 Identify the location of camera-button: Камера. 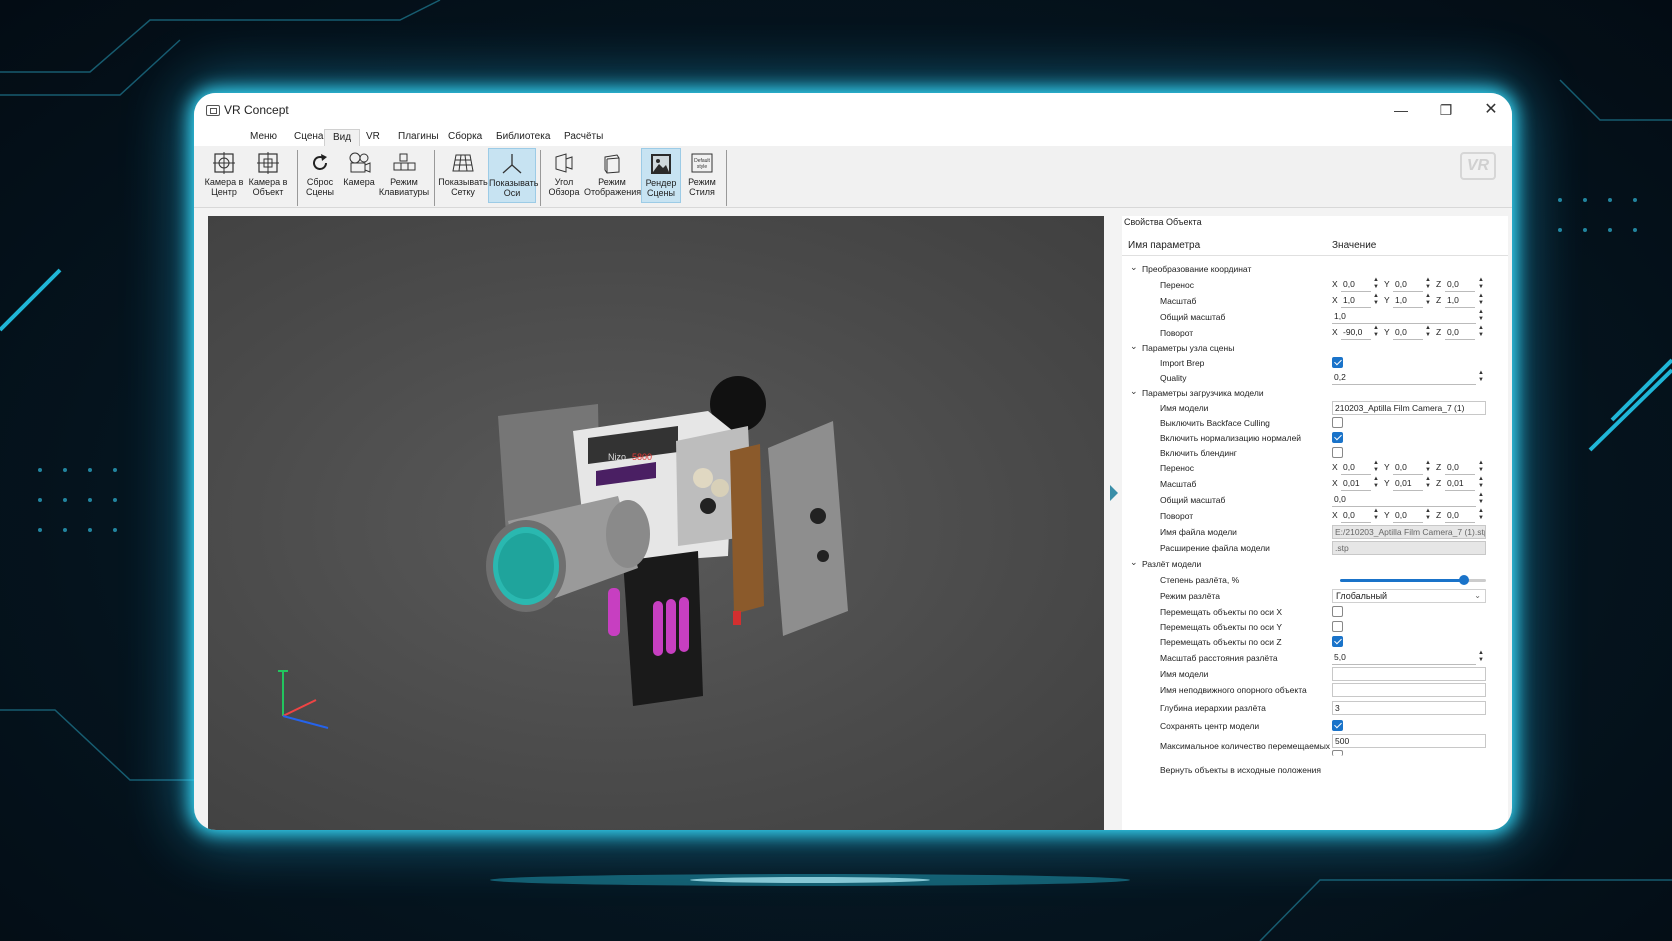
(359, 175).